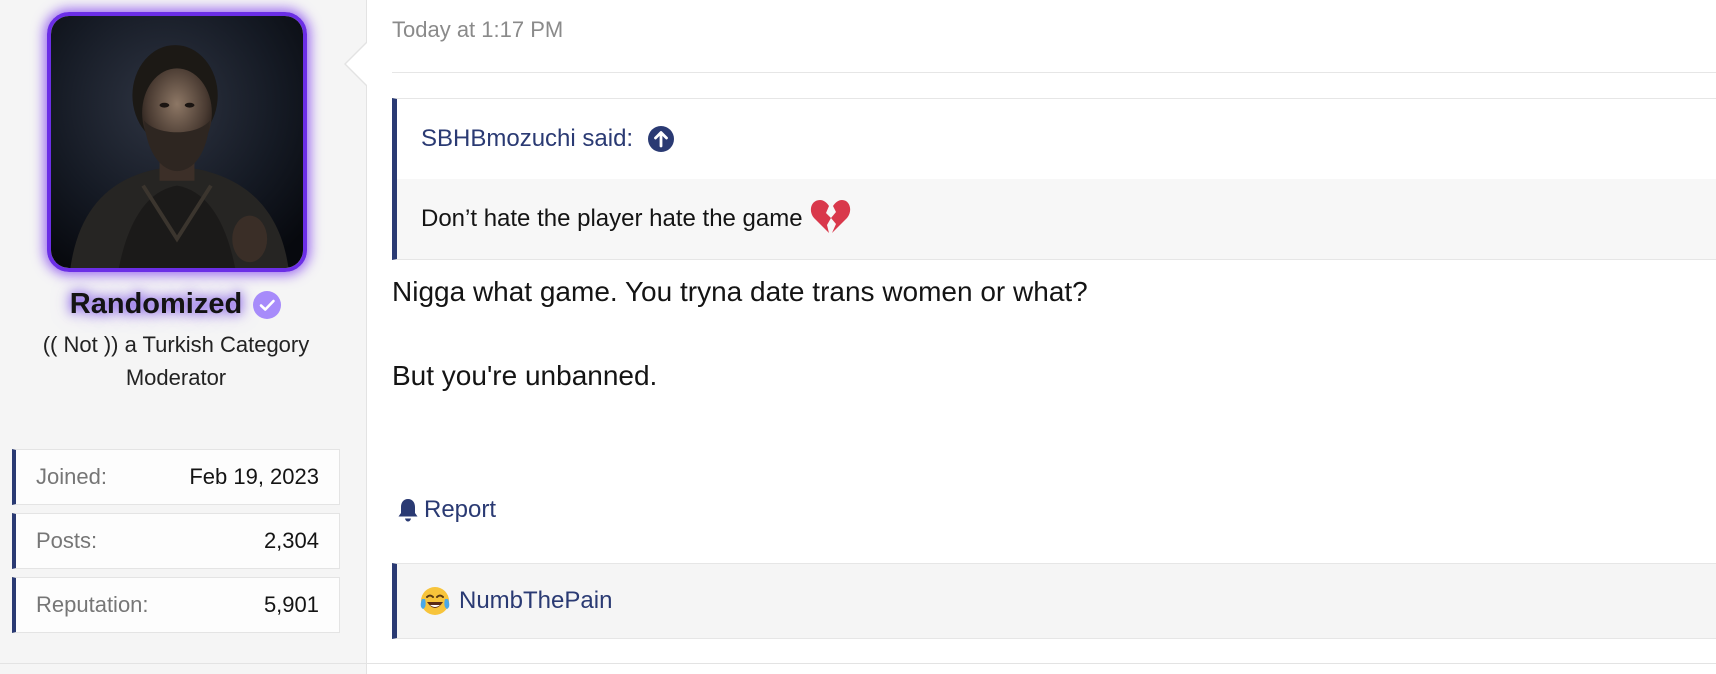 This screenshot has width=1716, height=674. I want to click on stat-value: 5,901, so click(291, 604).